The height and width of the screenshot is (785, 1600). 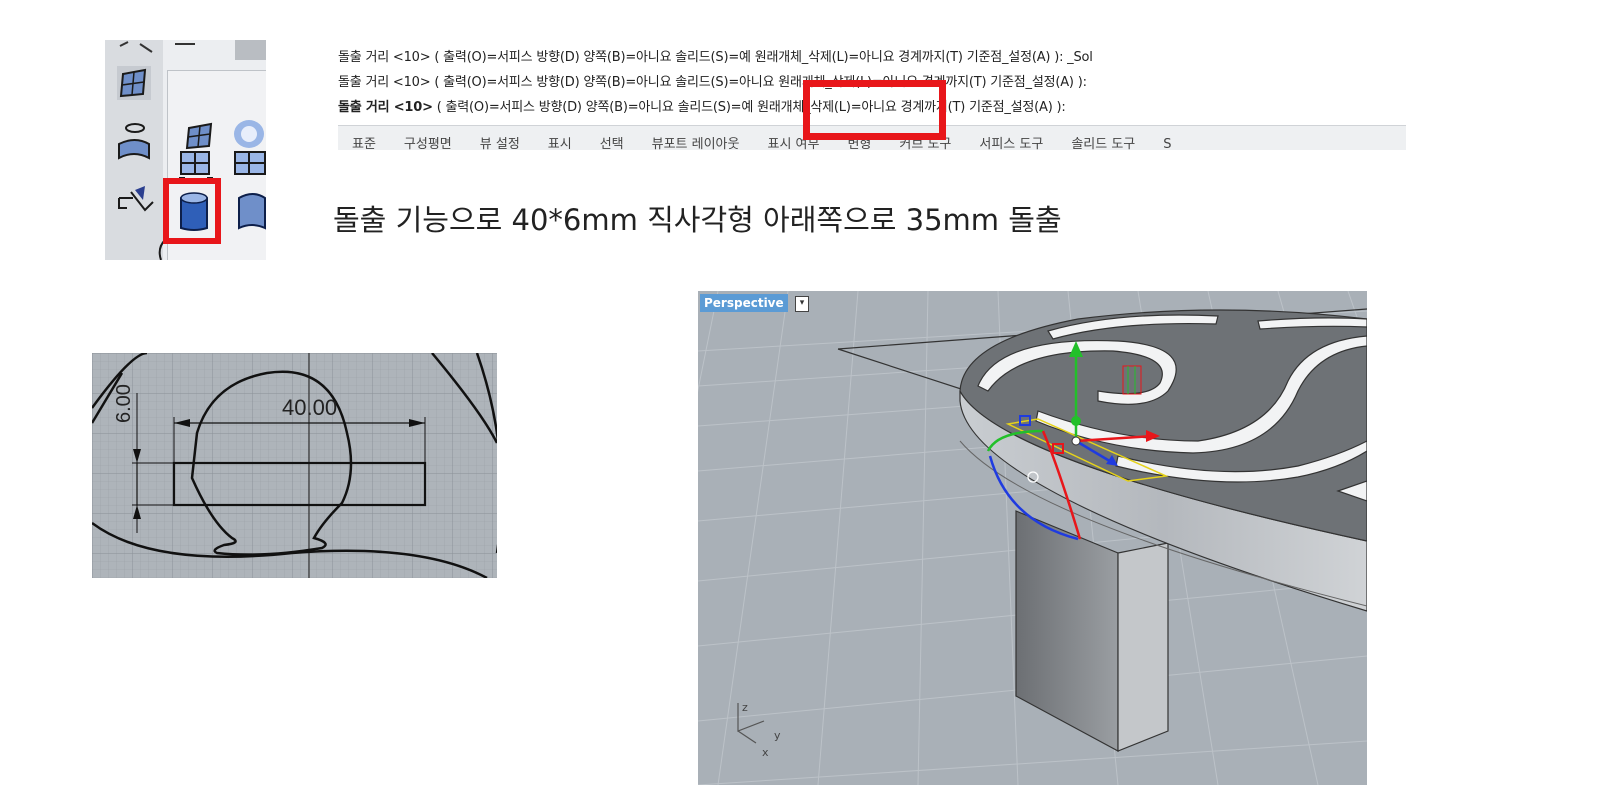 I want to click on cylinder-surface-icon, so click(x=134, y=141).